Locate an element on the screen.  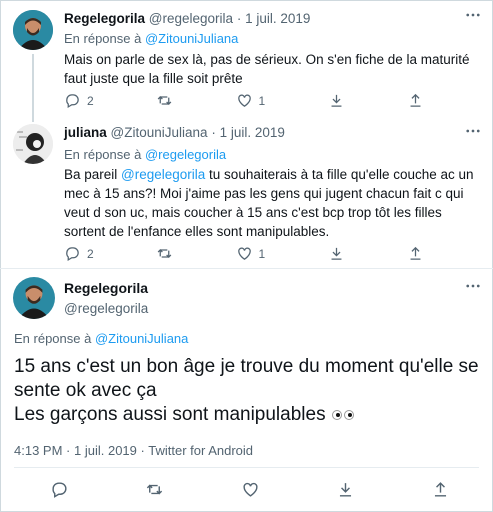
like-button is located at coordinates (250, 489).